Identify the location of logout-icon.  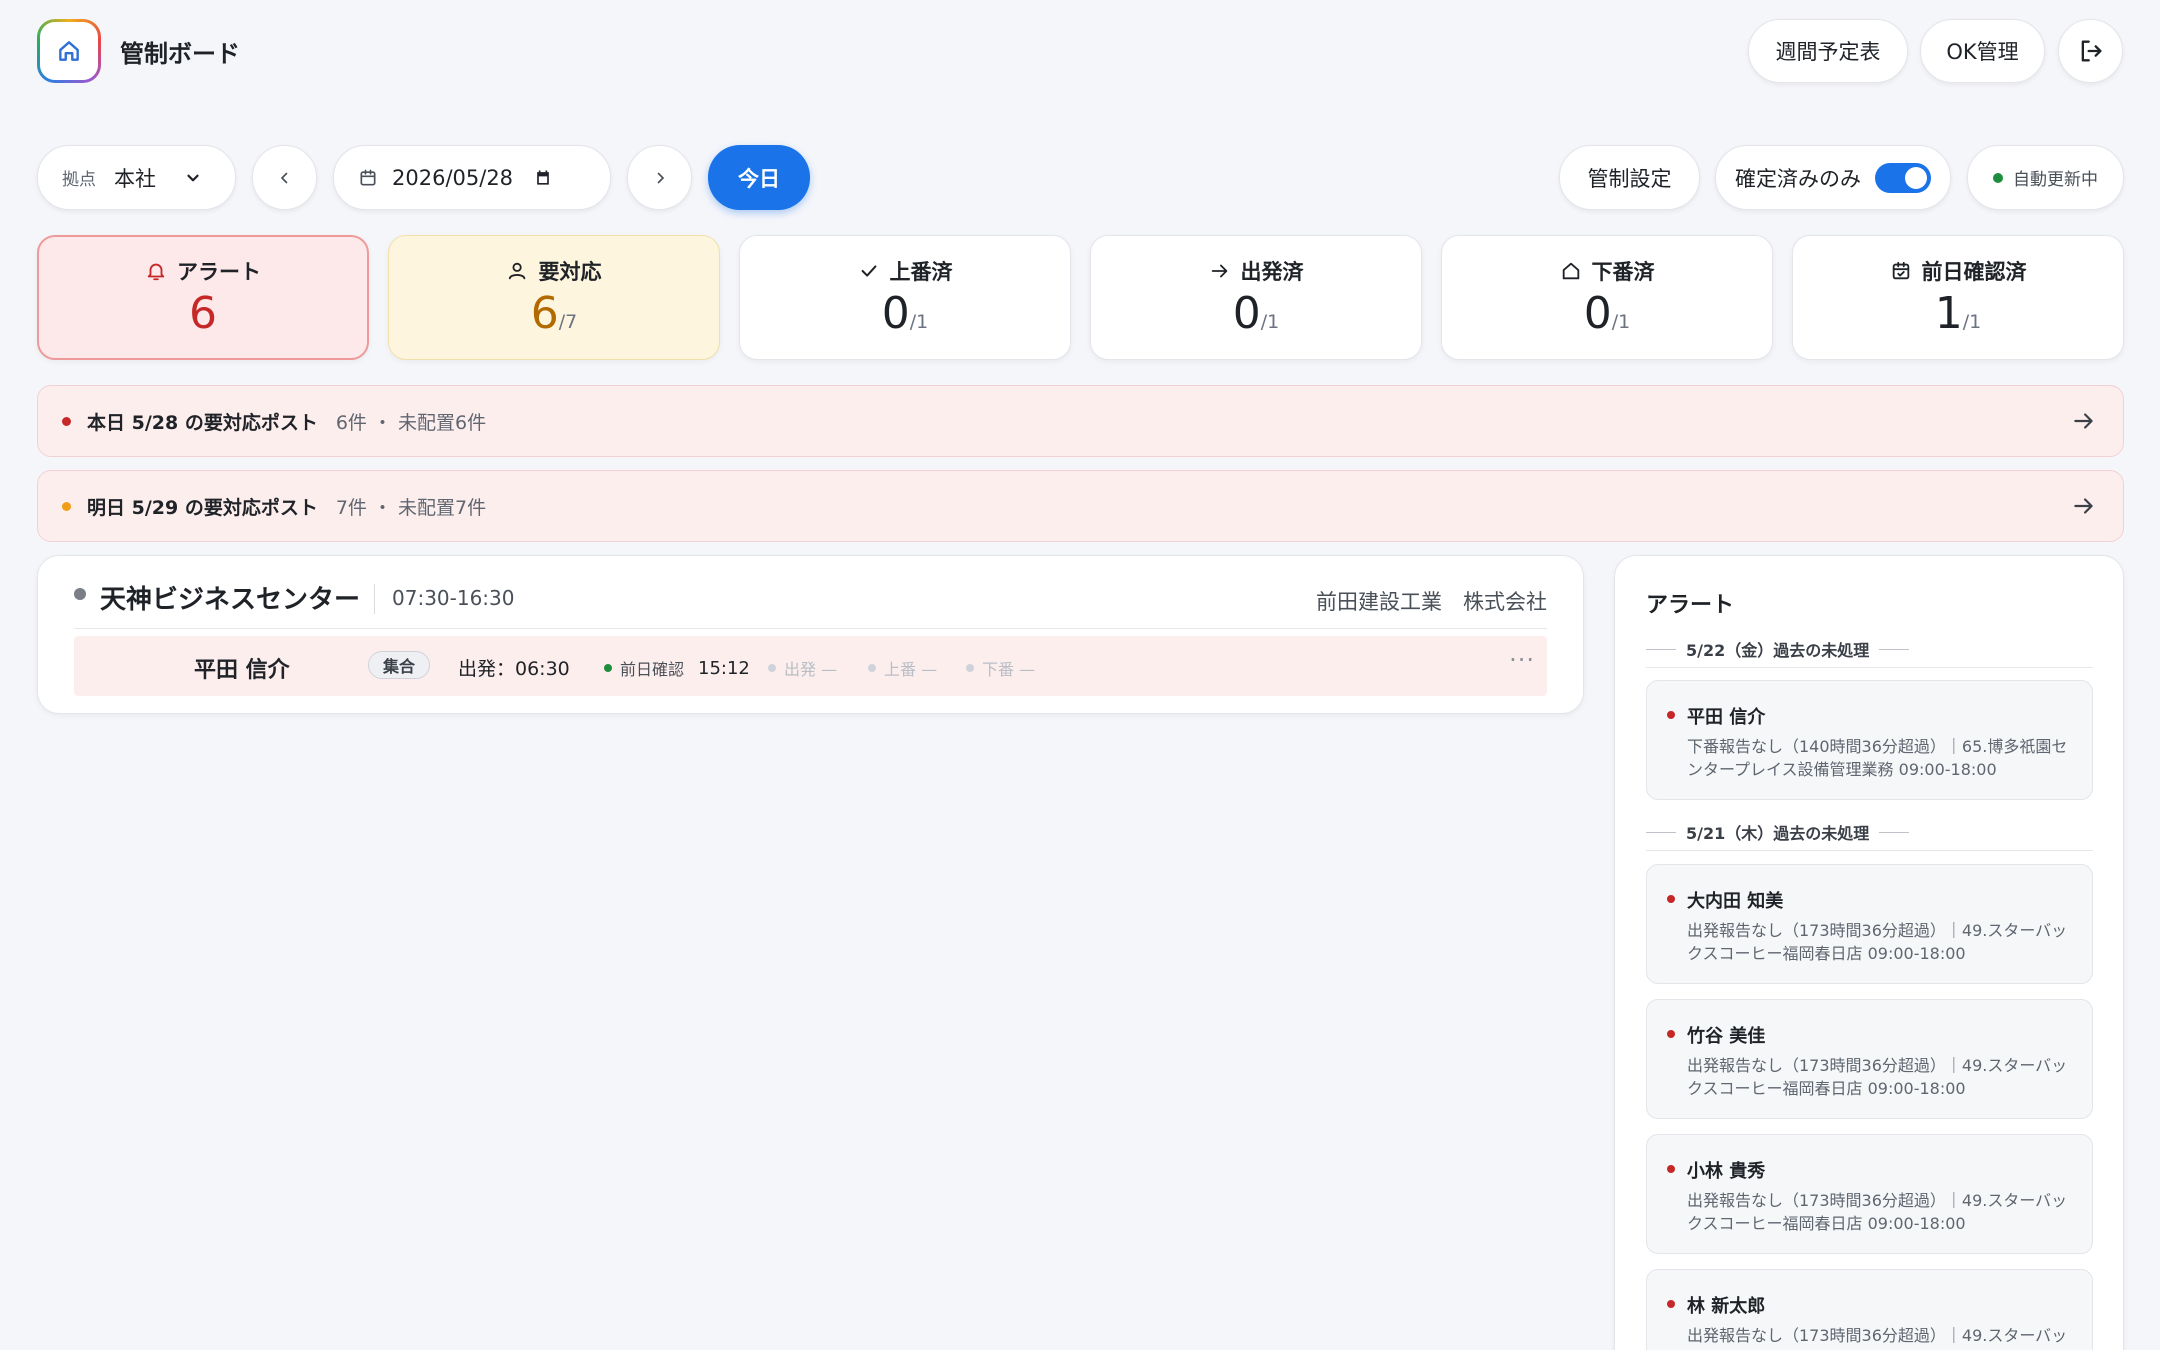
(2091, 51).